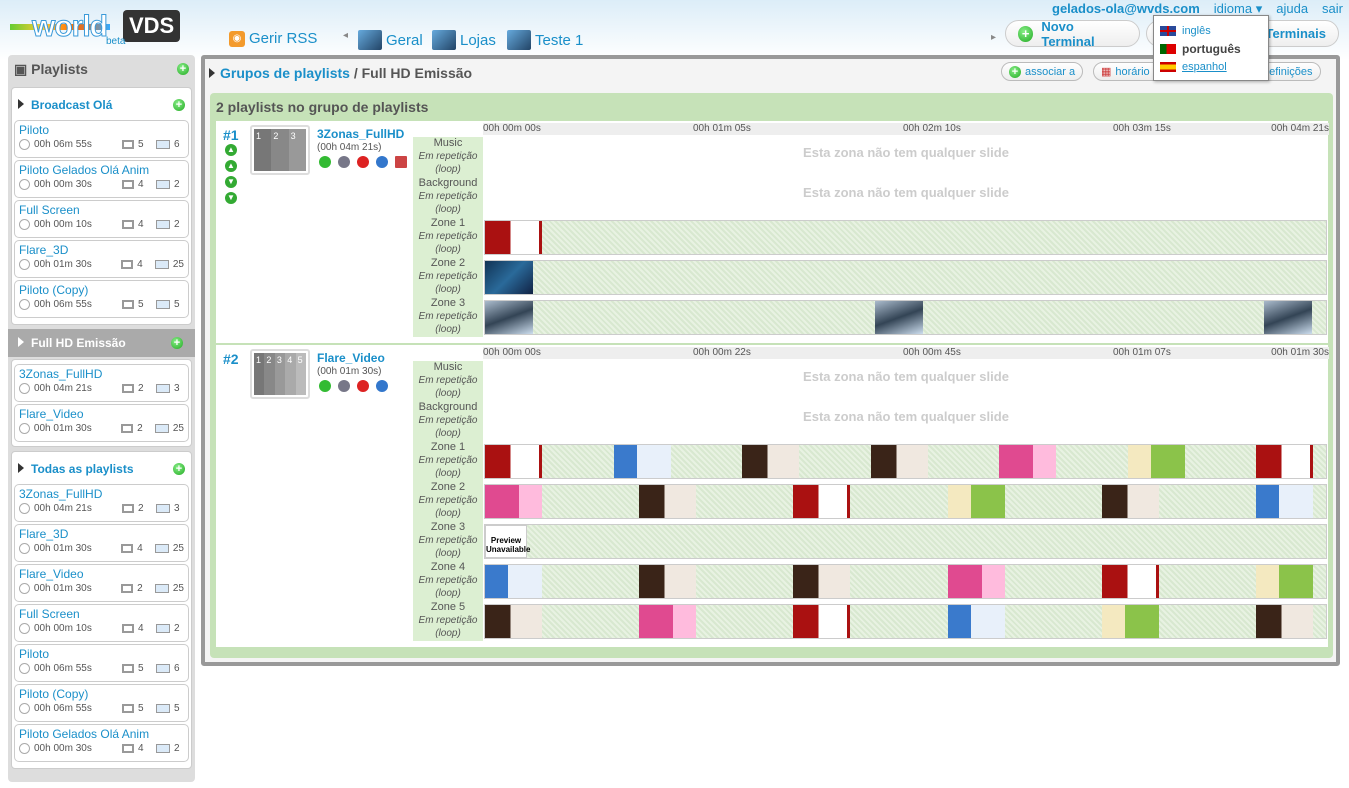 The height and width of the screenshot is (788, 1349). I want to click on slide-thumbnail: Preview Unavailable, so click(507, 541).